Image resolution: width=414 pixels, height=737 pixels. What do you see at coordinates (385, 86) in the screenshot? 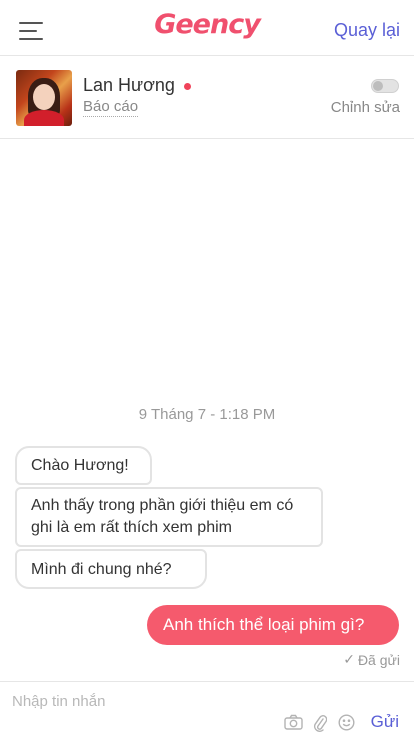
I see `notification-toggle` at bounding box center [385, 86].